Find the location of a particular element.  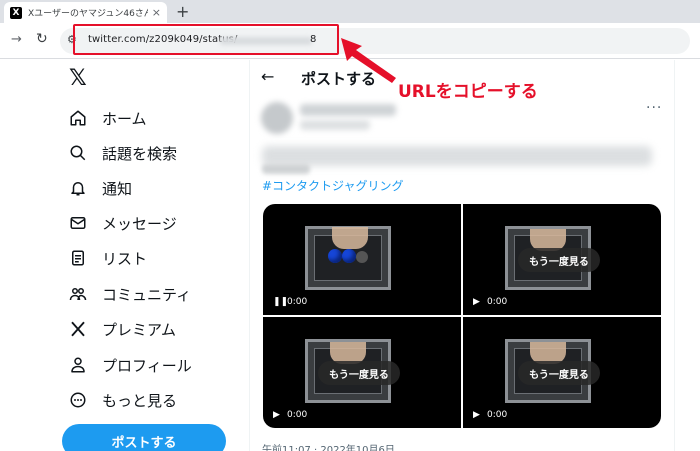

reload-icon: ↻ is located at coordinates (42, 39).